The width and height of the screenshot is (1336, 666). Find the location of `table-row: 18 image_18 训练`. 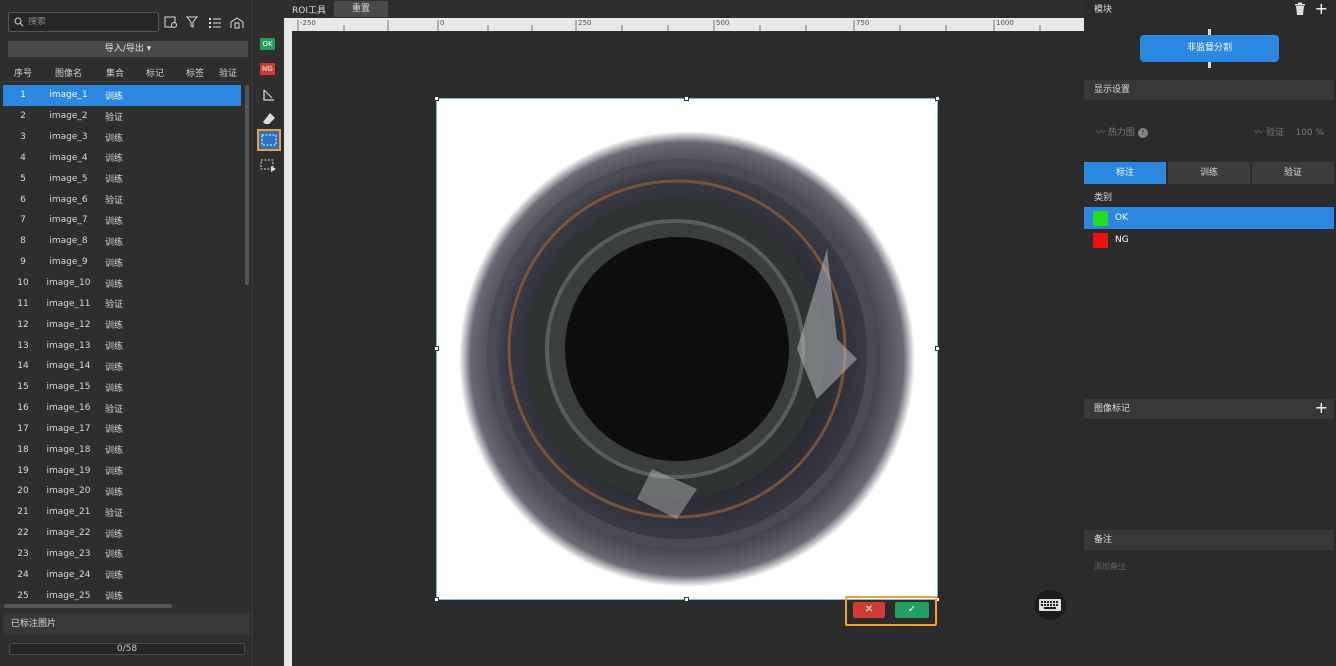

table-row: 18 image_18 训练 is located at coordinates (122, 449).